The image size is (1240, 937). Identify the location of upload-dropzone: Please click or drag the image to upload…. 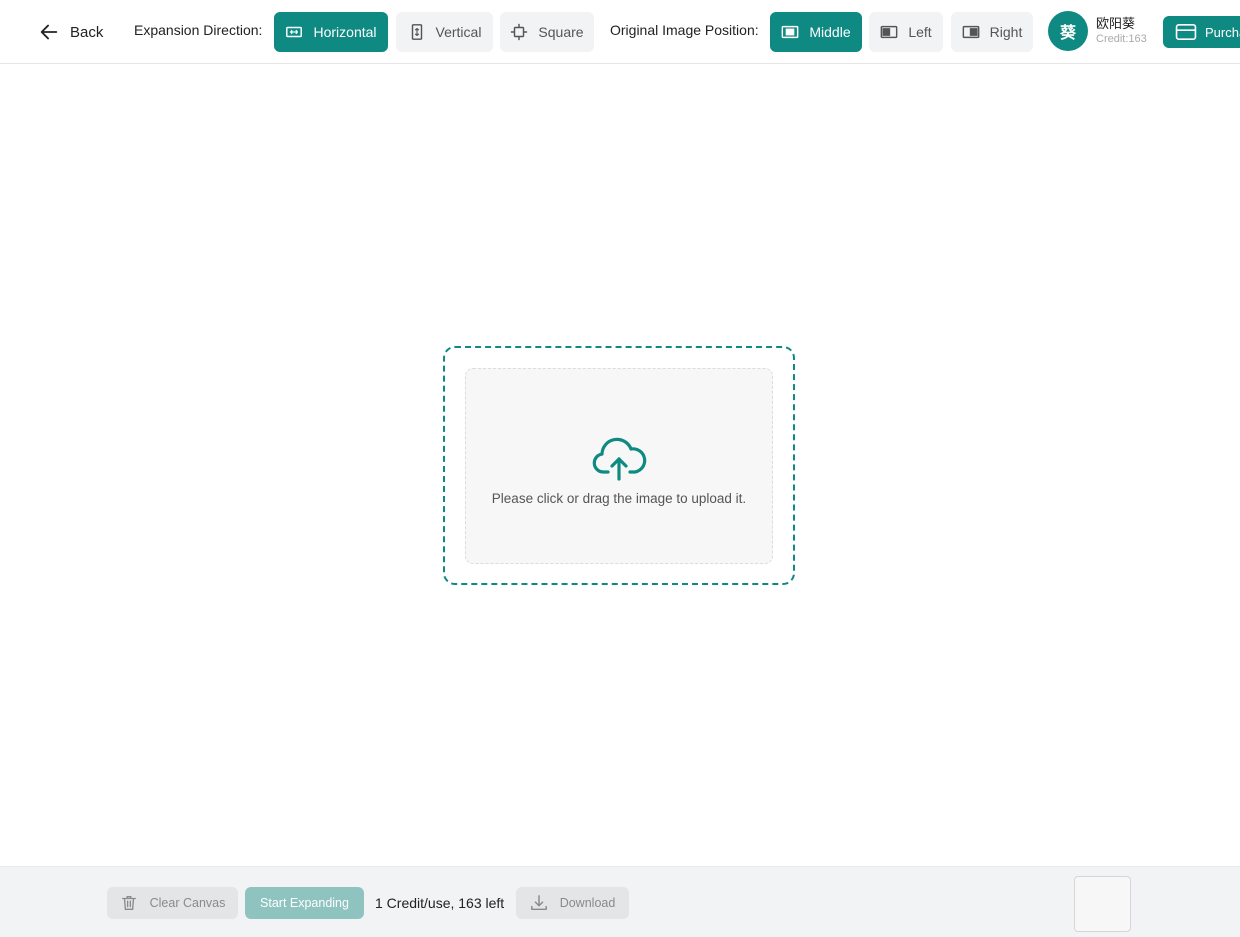
(619, 465).